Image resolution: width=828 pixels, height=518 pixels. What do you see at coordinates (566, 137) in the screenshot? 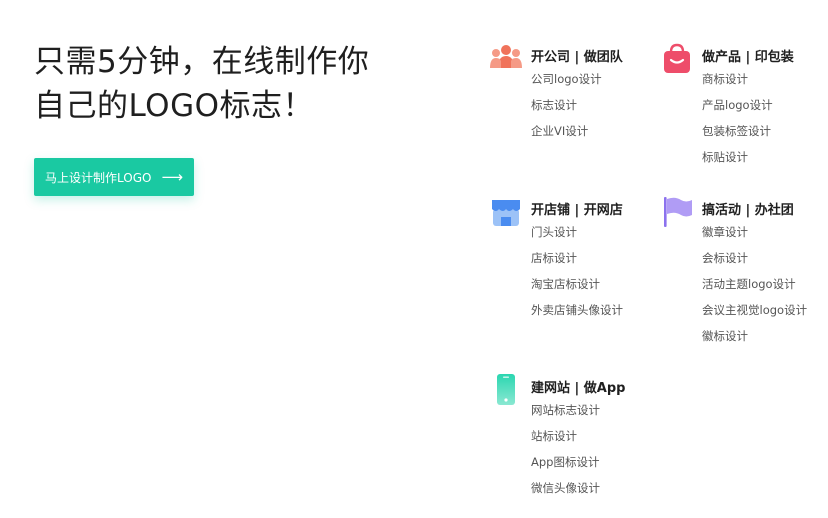
I see `link-corporate-vi-design: 企业VI设计` at bounding box center [566, 137].